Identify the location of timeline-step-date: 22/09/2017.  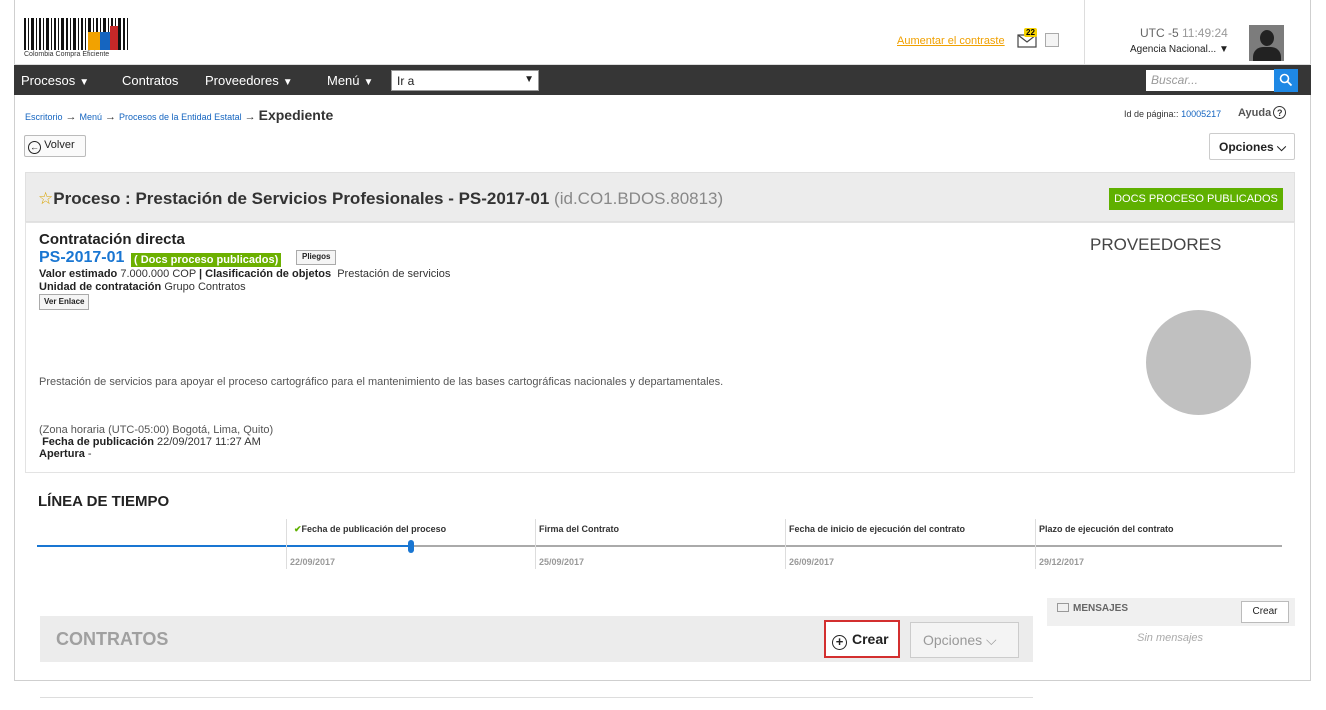
(313, 562).